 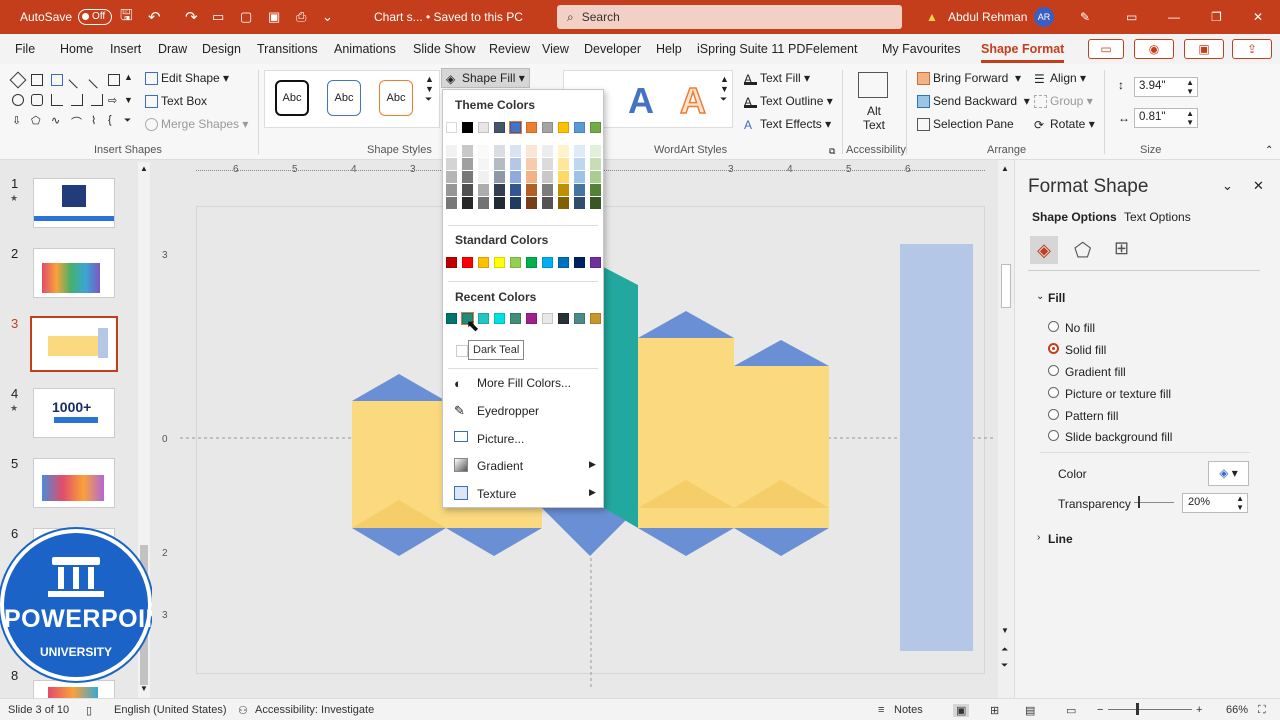 I want to click on pane-close-icon: ✕, so click(x=1258, y=186).